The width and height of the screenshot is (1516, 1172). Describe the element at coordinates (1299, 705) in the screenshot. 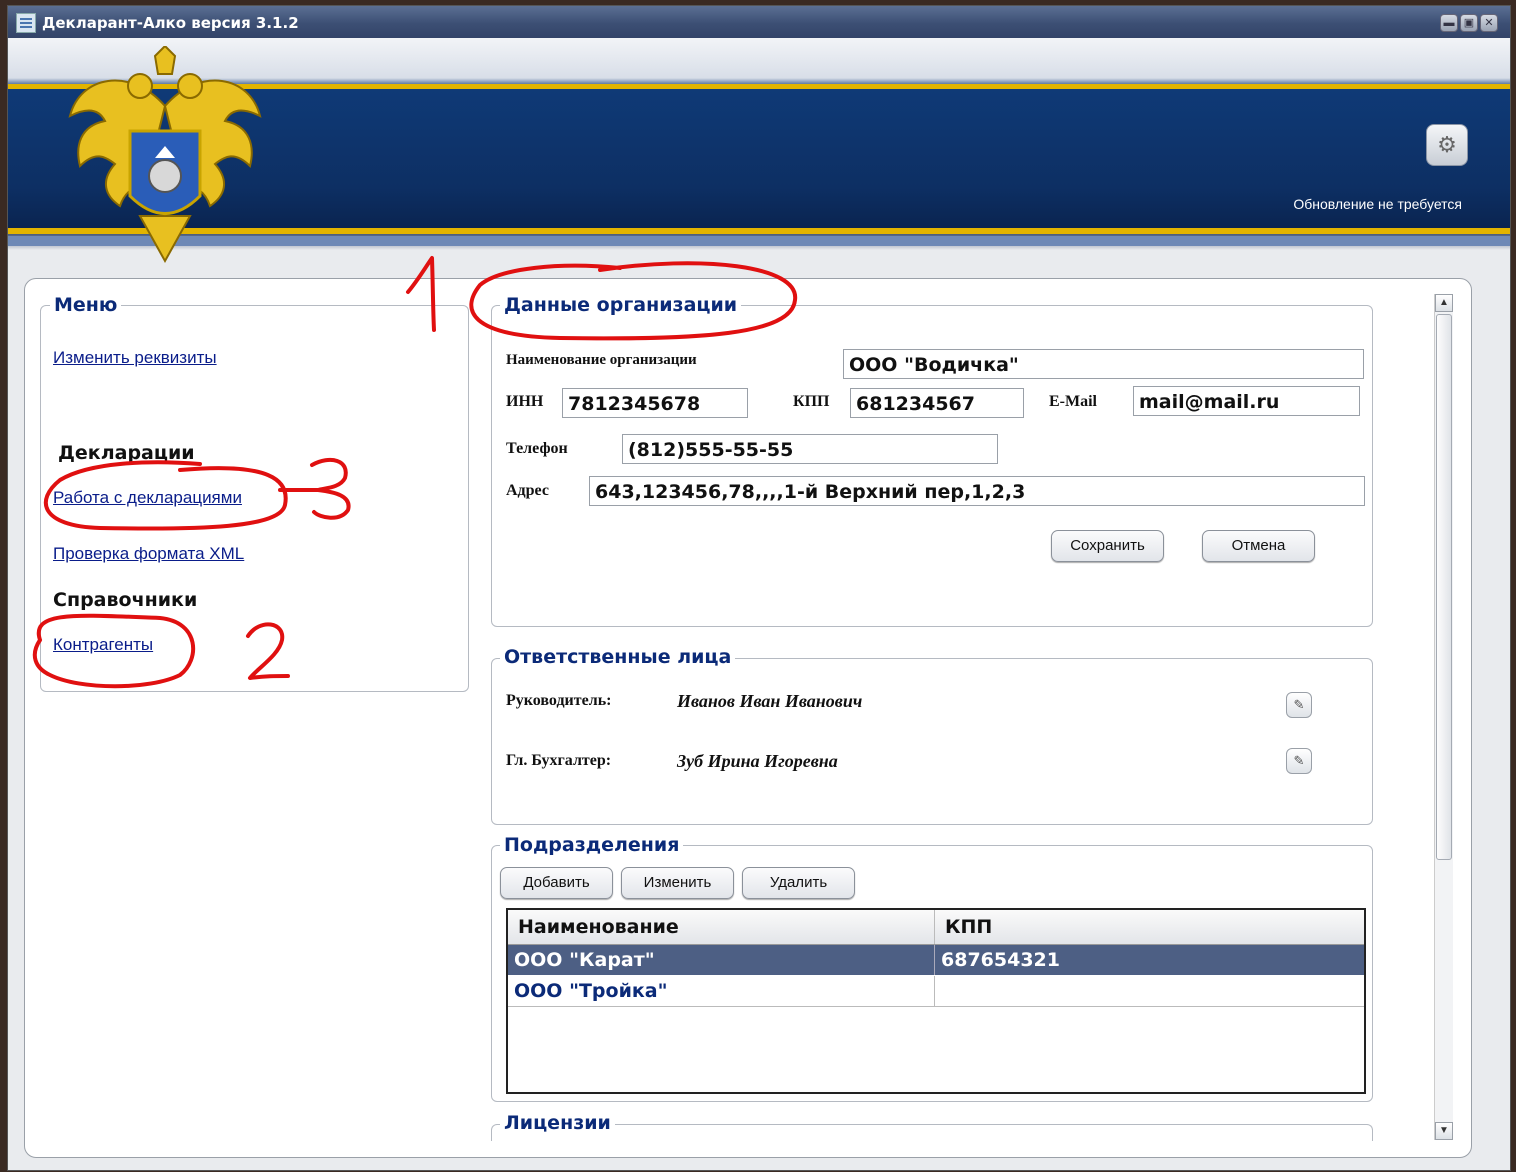

I see `edit-head-icon: ✎` at that location.